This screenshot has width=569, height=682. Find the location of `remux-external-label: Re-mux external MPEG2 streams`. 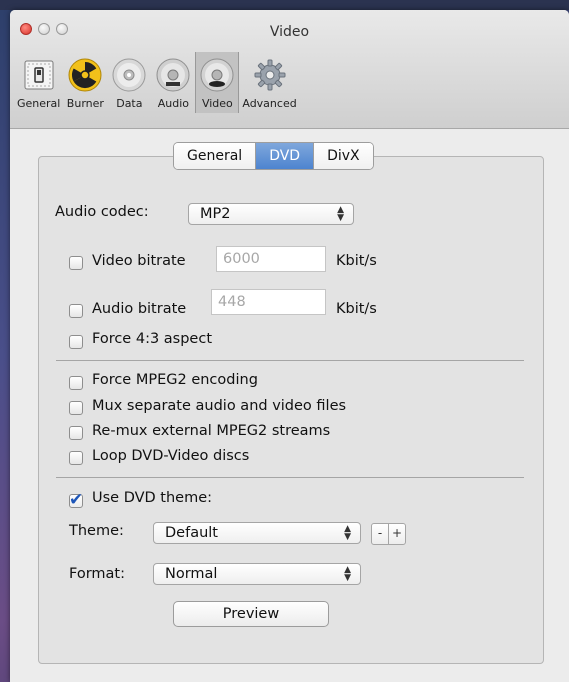

remux-external-label: Re-mux external MPEG2 streams is located at coordinates (211, 431).